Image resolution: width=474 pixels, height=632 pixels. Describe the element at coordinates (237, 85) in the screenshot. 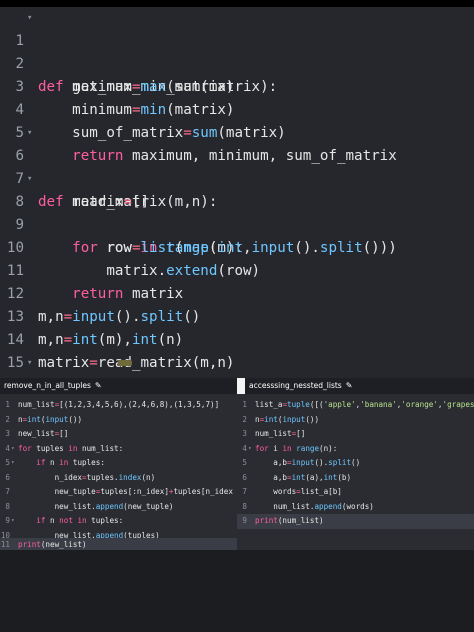

I see `code-line: 3 minimum=min(matrix)` at that location.